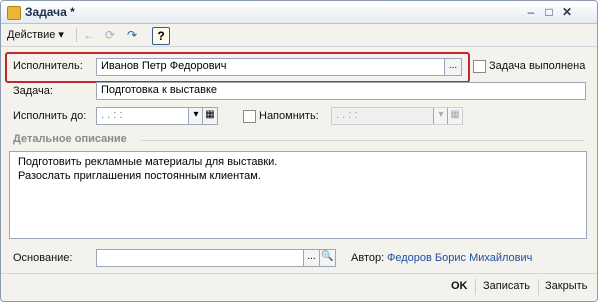  I want to click on save-button: Записать, so click(506, 286).